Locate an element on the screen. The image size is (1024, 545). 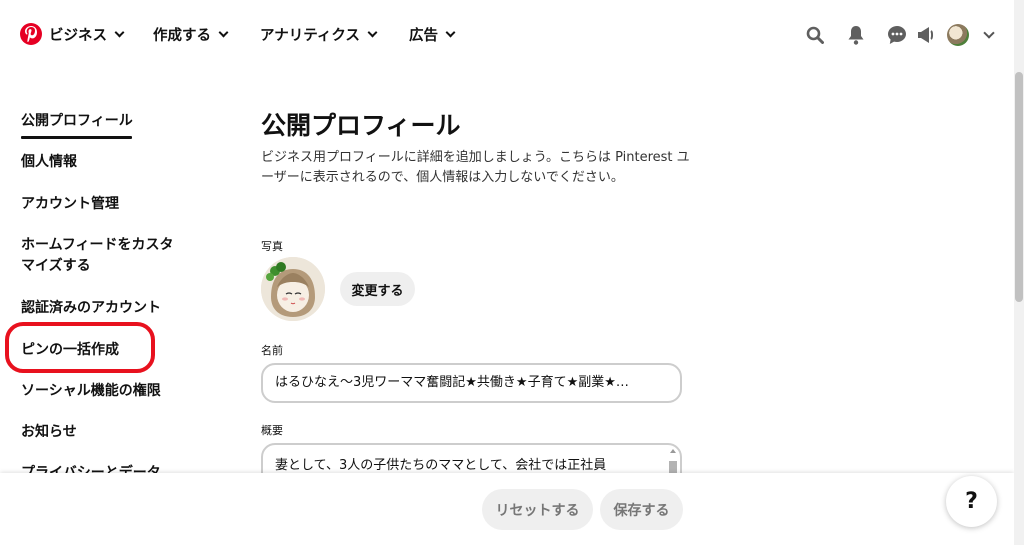
ads-label: 広告 is located at coordinates (423, 35).